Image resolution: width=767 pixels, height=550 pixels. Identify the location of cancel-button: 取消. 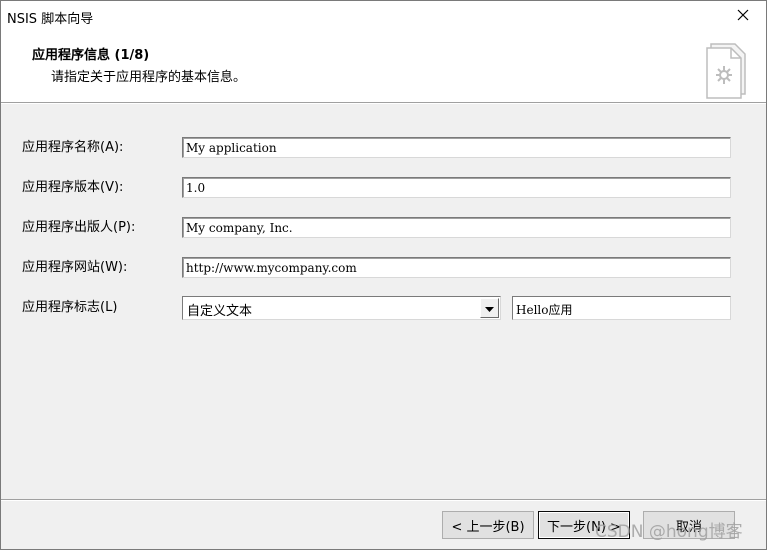
(689, 525).